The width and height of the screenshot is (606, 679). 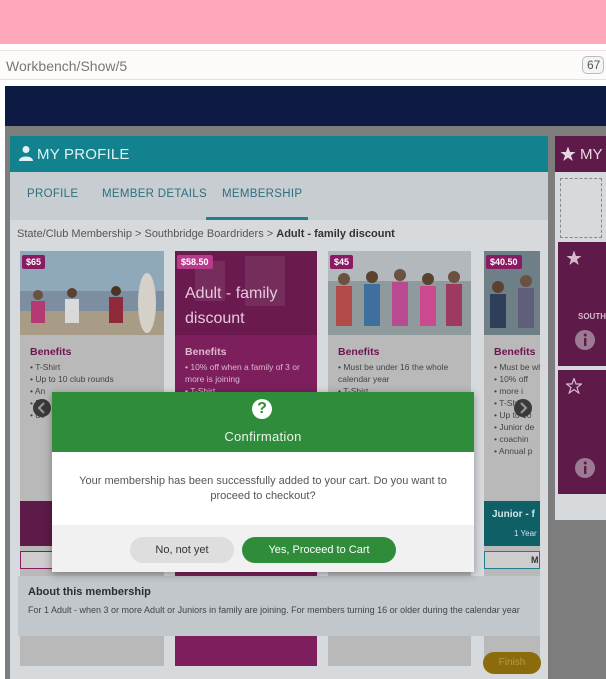 What do you see at coordinates (517, 379) in the screenshot?
I see `list-item: 10% off` at bounding box center [517, 379].